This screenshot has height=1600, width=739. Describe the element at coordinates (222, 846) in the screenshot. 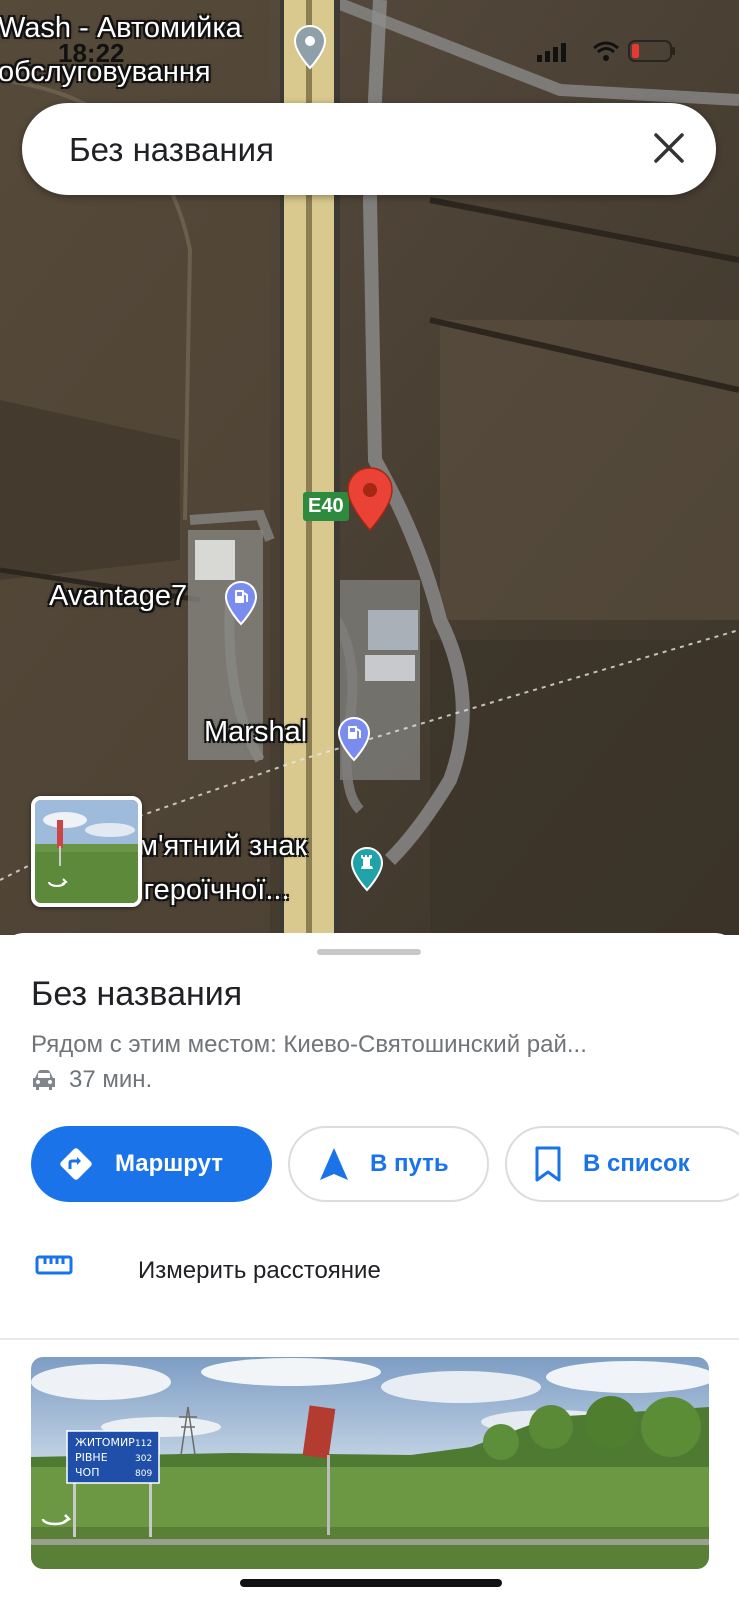

I see `map-label-memorial: м'ятний знак` at that location.